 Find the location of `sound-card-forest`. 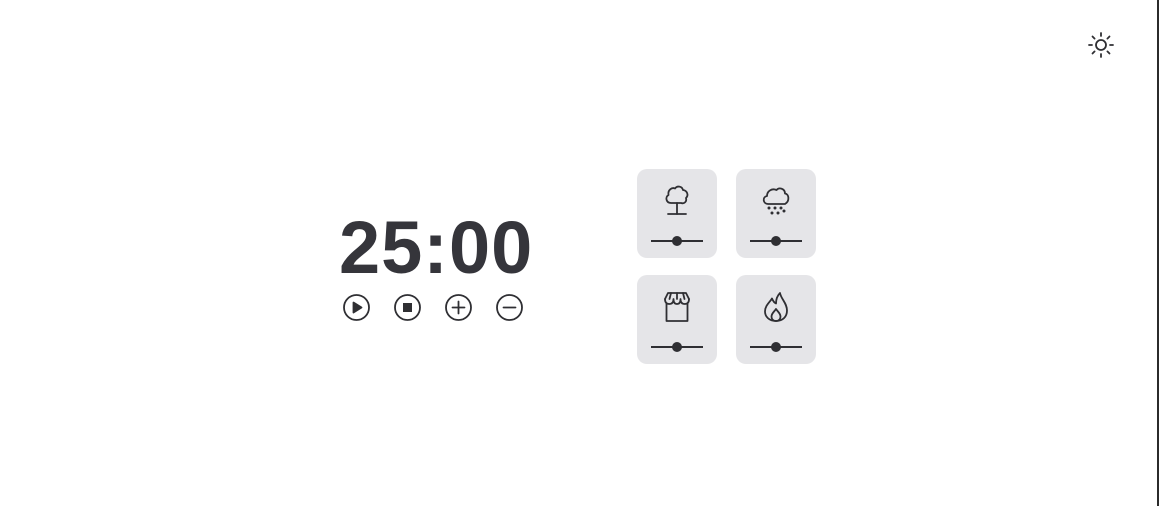

sound-card-forest is located at coordinates (677, 213).